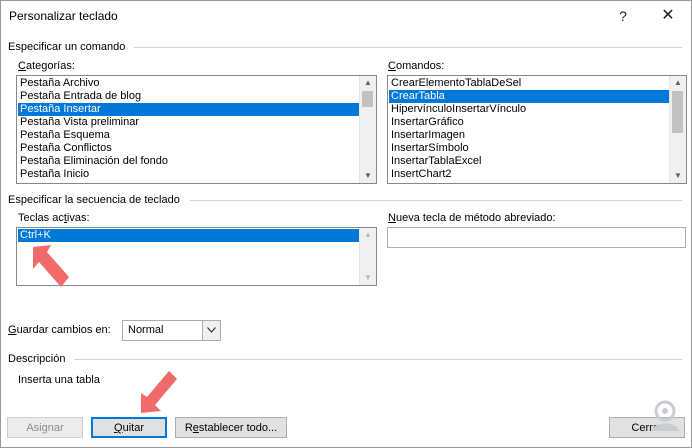  What do you see at coordinates (171, 330) in the screenshot?
I see `save-changes-select: Normal` at bounding box center [171, 330].